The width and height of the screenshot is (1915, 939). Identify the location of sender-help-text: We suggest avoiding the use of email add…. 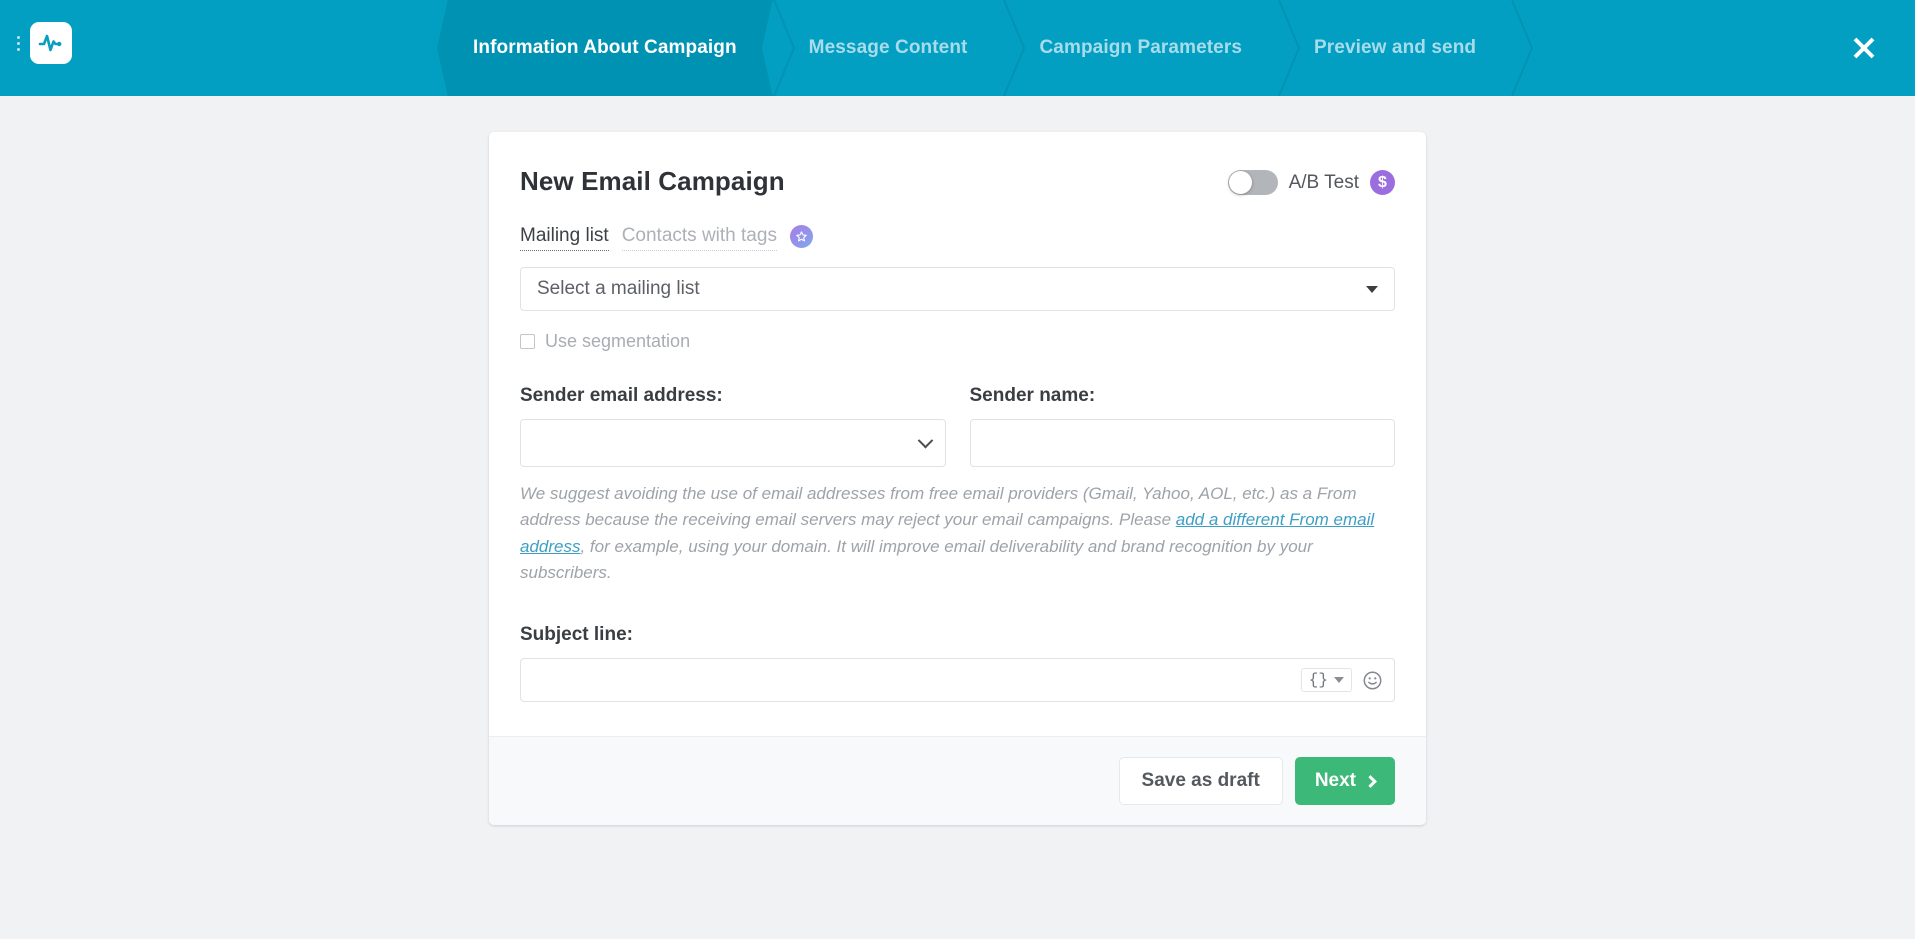
(957, 533).